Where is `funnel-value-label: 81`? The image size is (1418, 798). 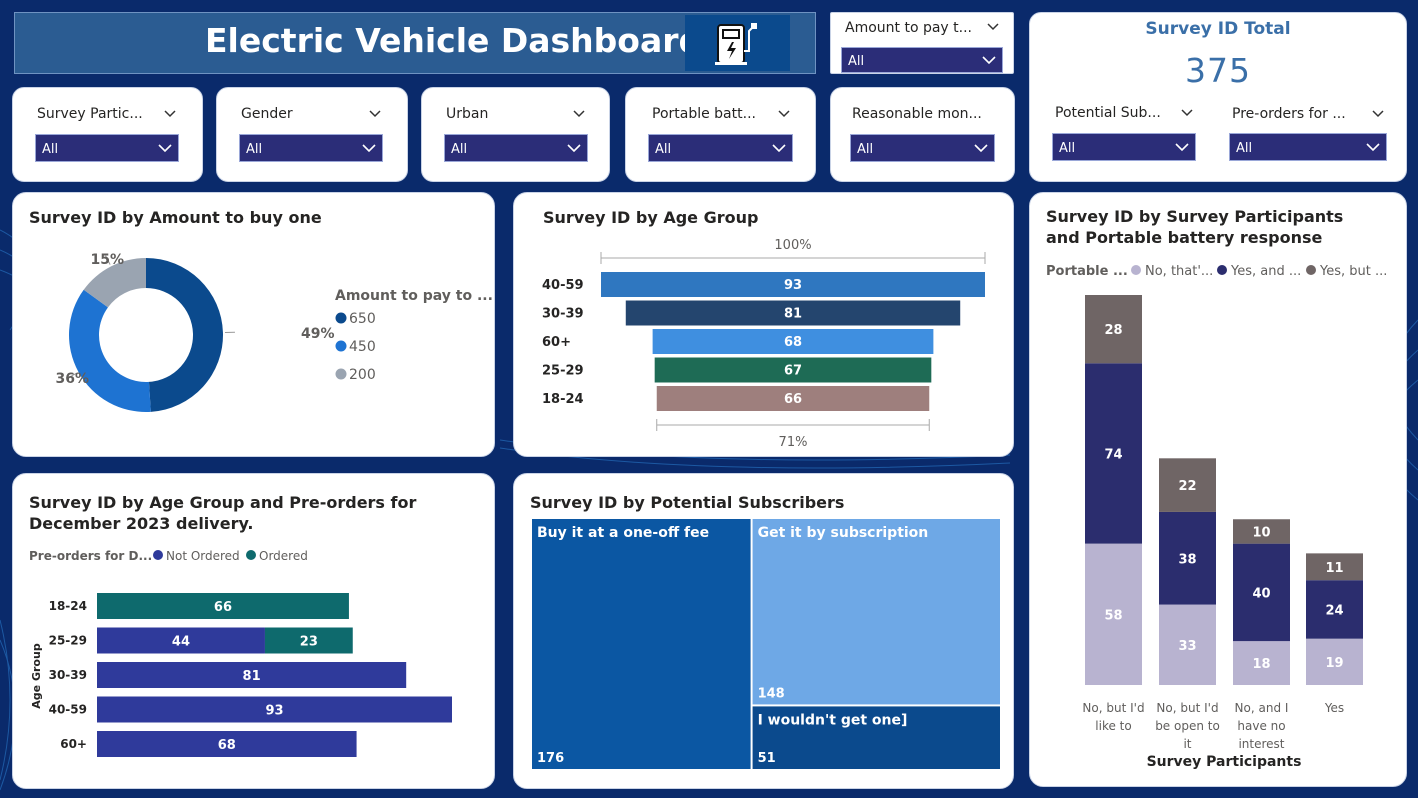 funnel-value-label: 81 is located at coordinates (793, 314).